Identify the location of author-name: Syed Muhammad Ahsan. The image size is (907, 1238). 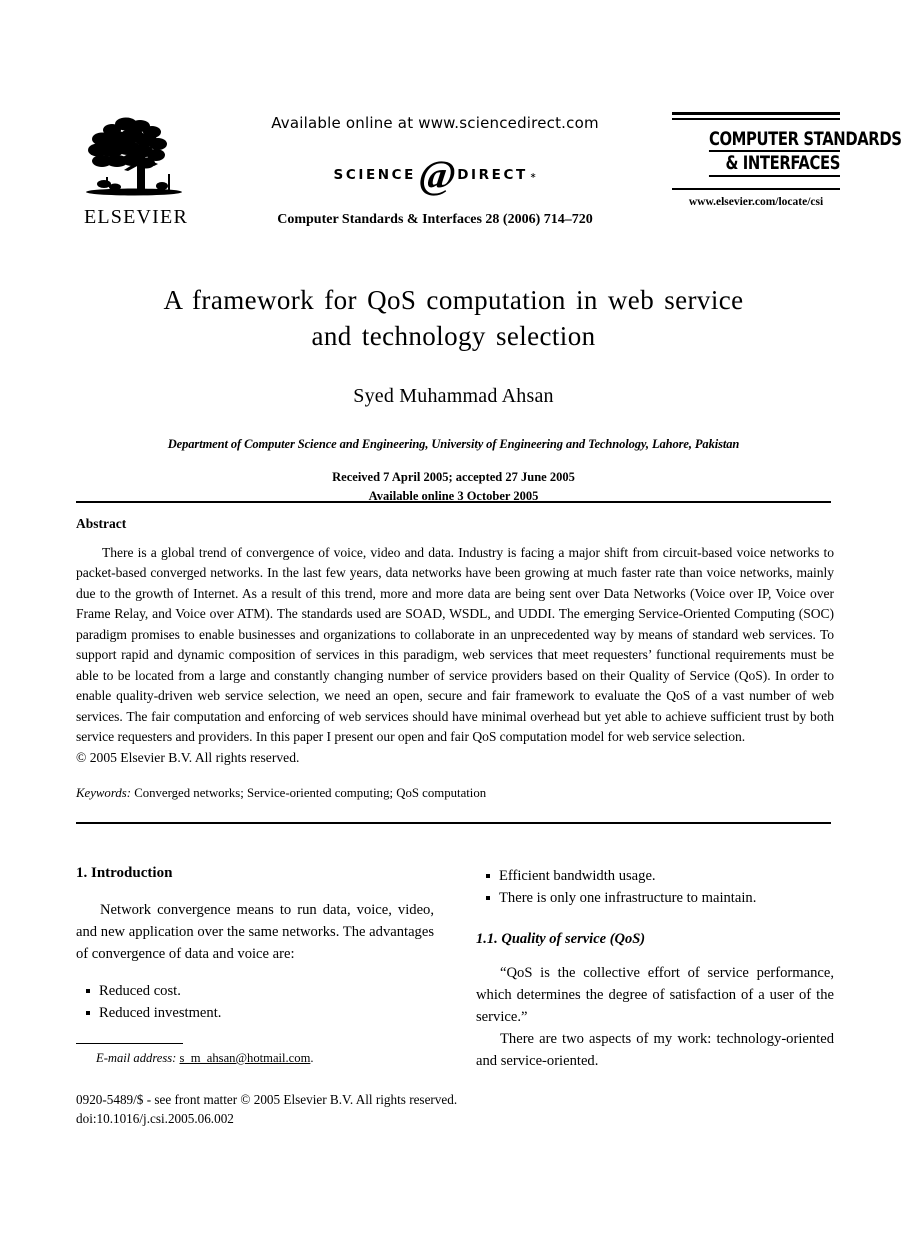
(453, 395).